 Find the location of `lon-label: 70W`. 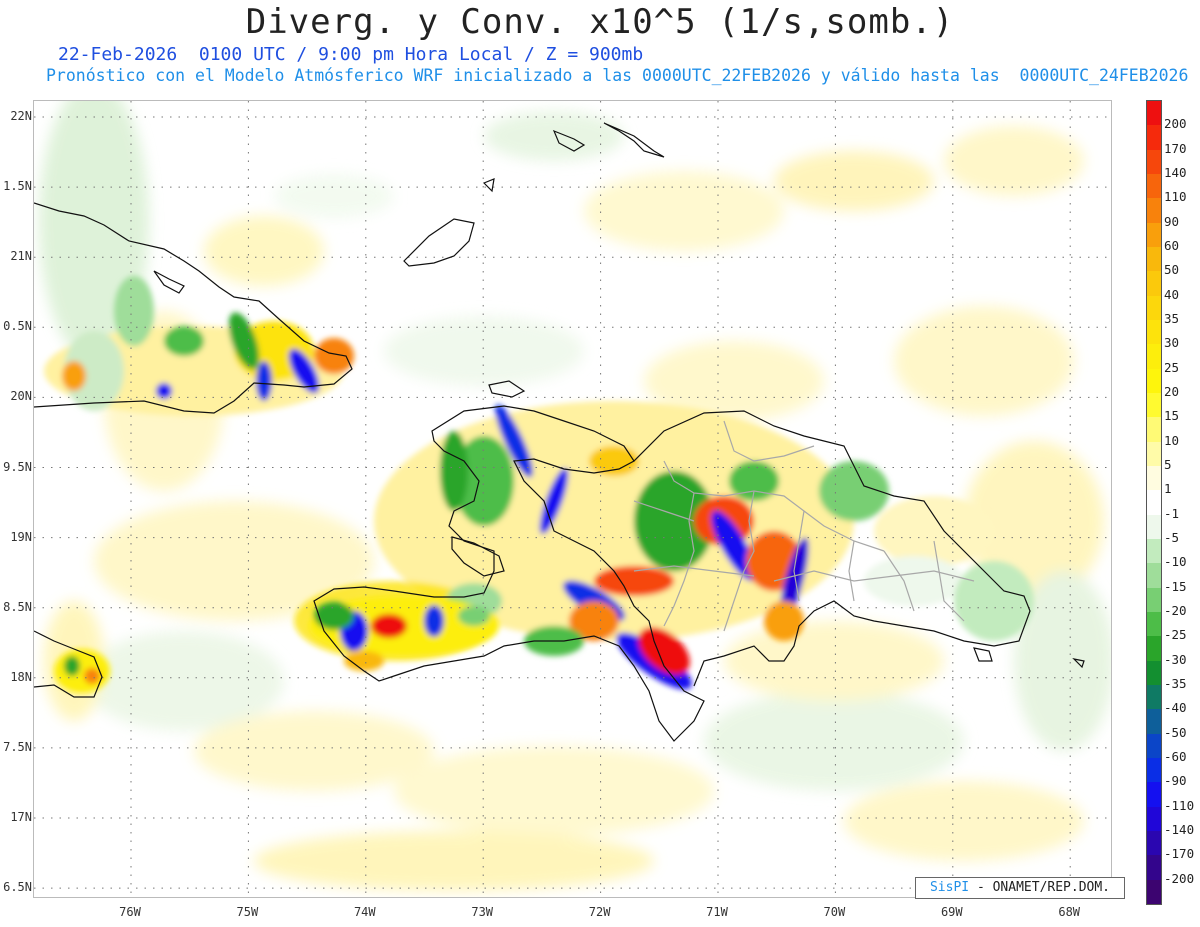

lon-label: 70W is located at coordinates (834, 912).